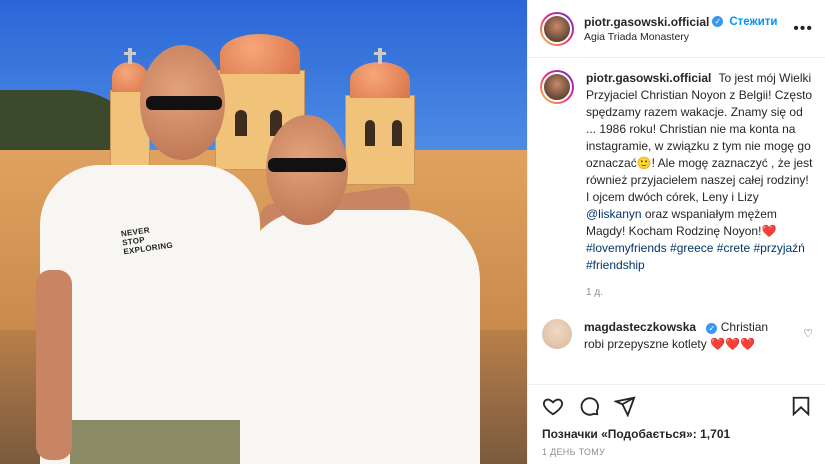 The image size is (825, 464). Describe the element at coordinates (778, 248) in the screenshot. I see `hashtag-link: #przyjaźń` at that location.